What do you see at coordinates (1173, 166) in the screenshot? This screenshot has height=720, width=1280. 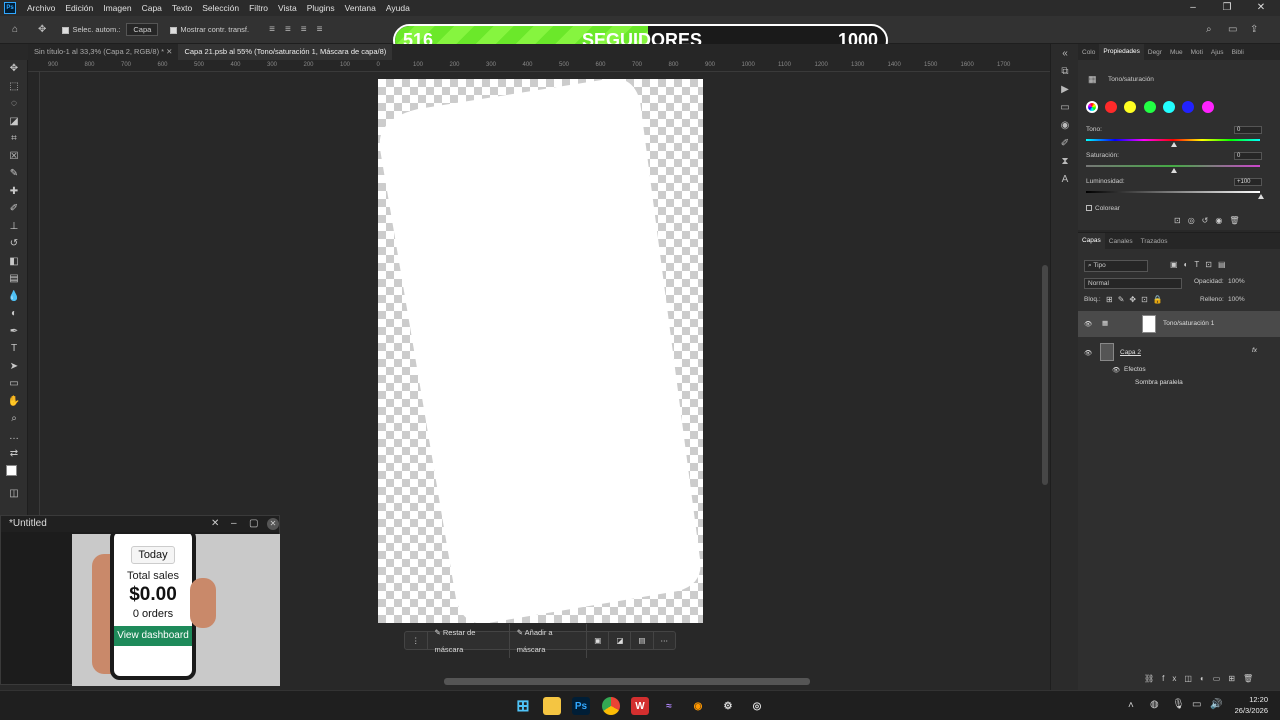 I see `saturation-slider` at bounding box center [1173, 166].